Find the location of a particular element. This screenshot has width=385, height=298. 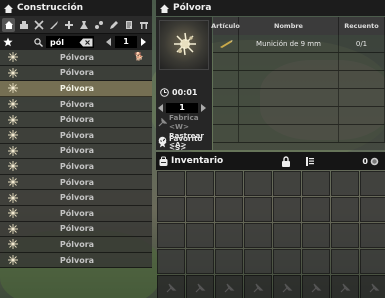

category-building-icon is located at coordinates (23, 25).